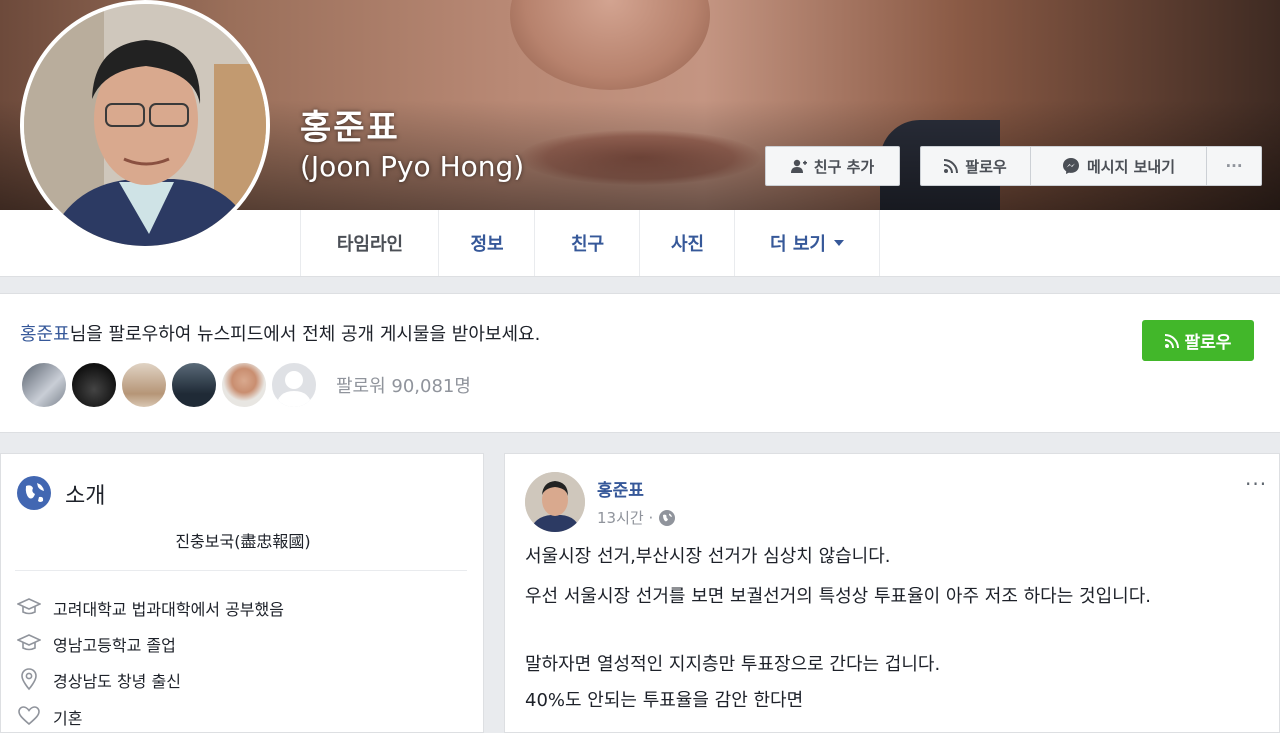  Describe the element at coordinates (587, 243) in the screenshot. I see `tab-friends: 친구` at that location.